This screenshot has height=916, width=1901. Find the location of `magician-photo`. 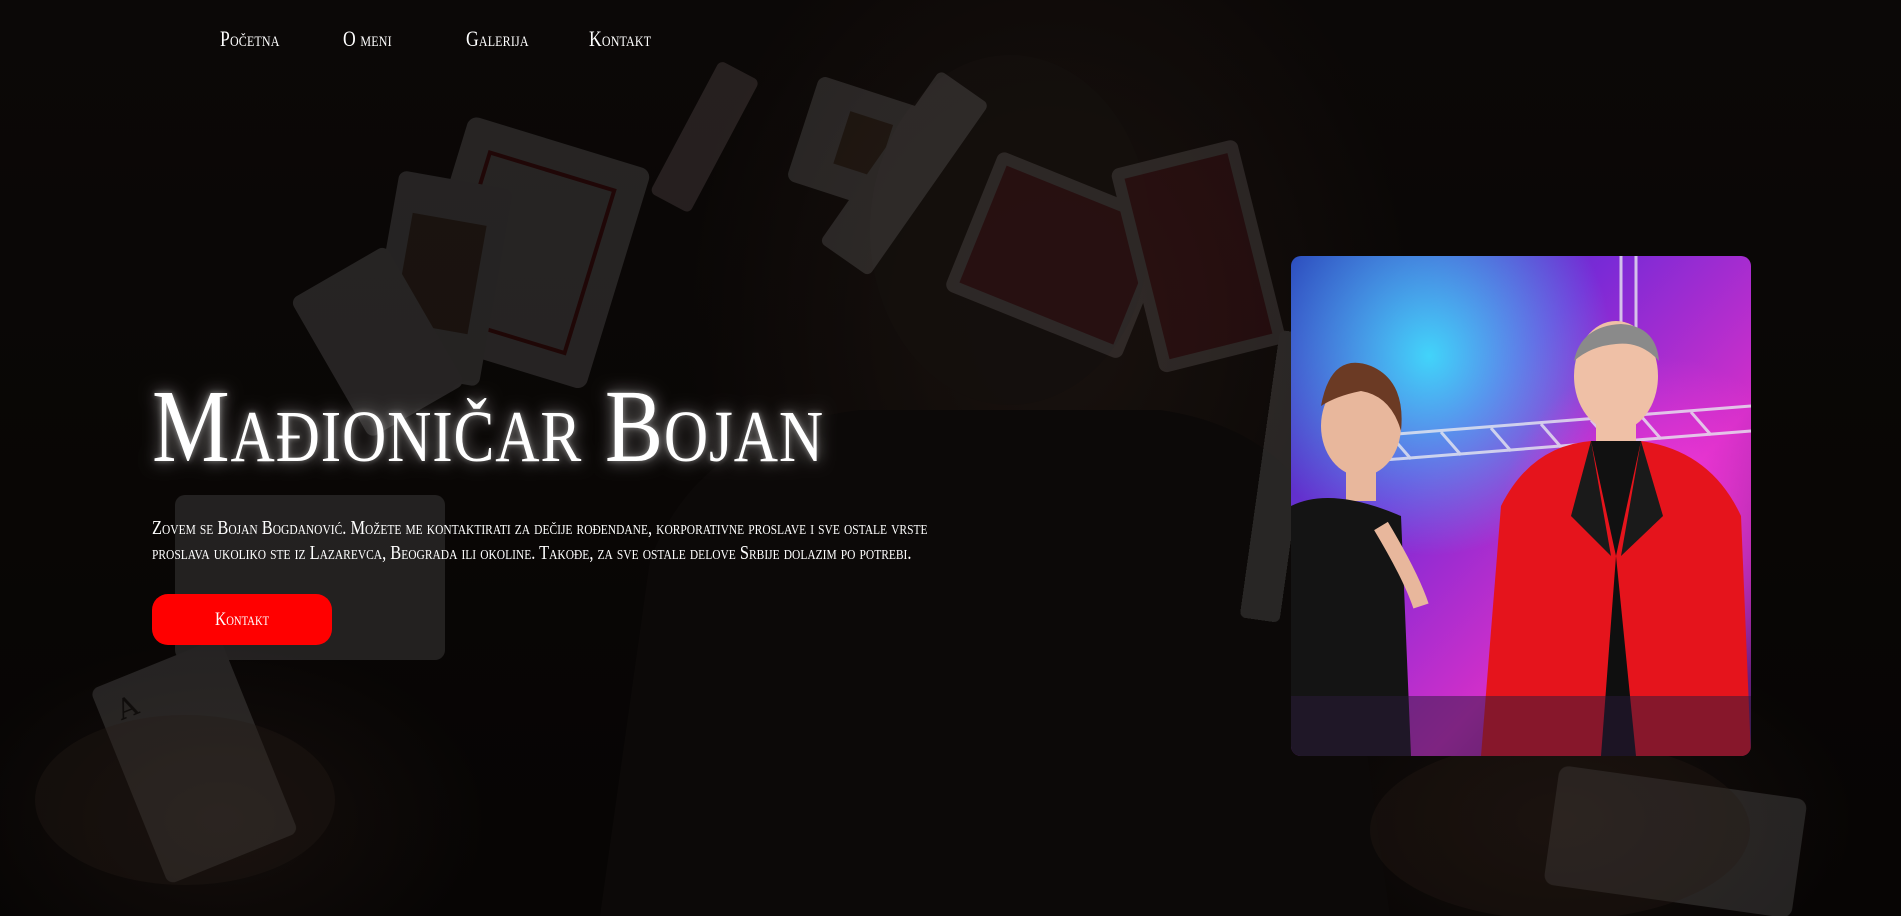

magician-photo is located at coordinates (1521, 506).